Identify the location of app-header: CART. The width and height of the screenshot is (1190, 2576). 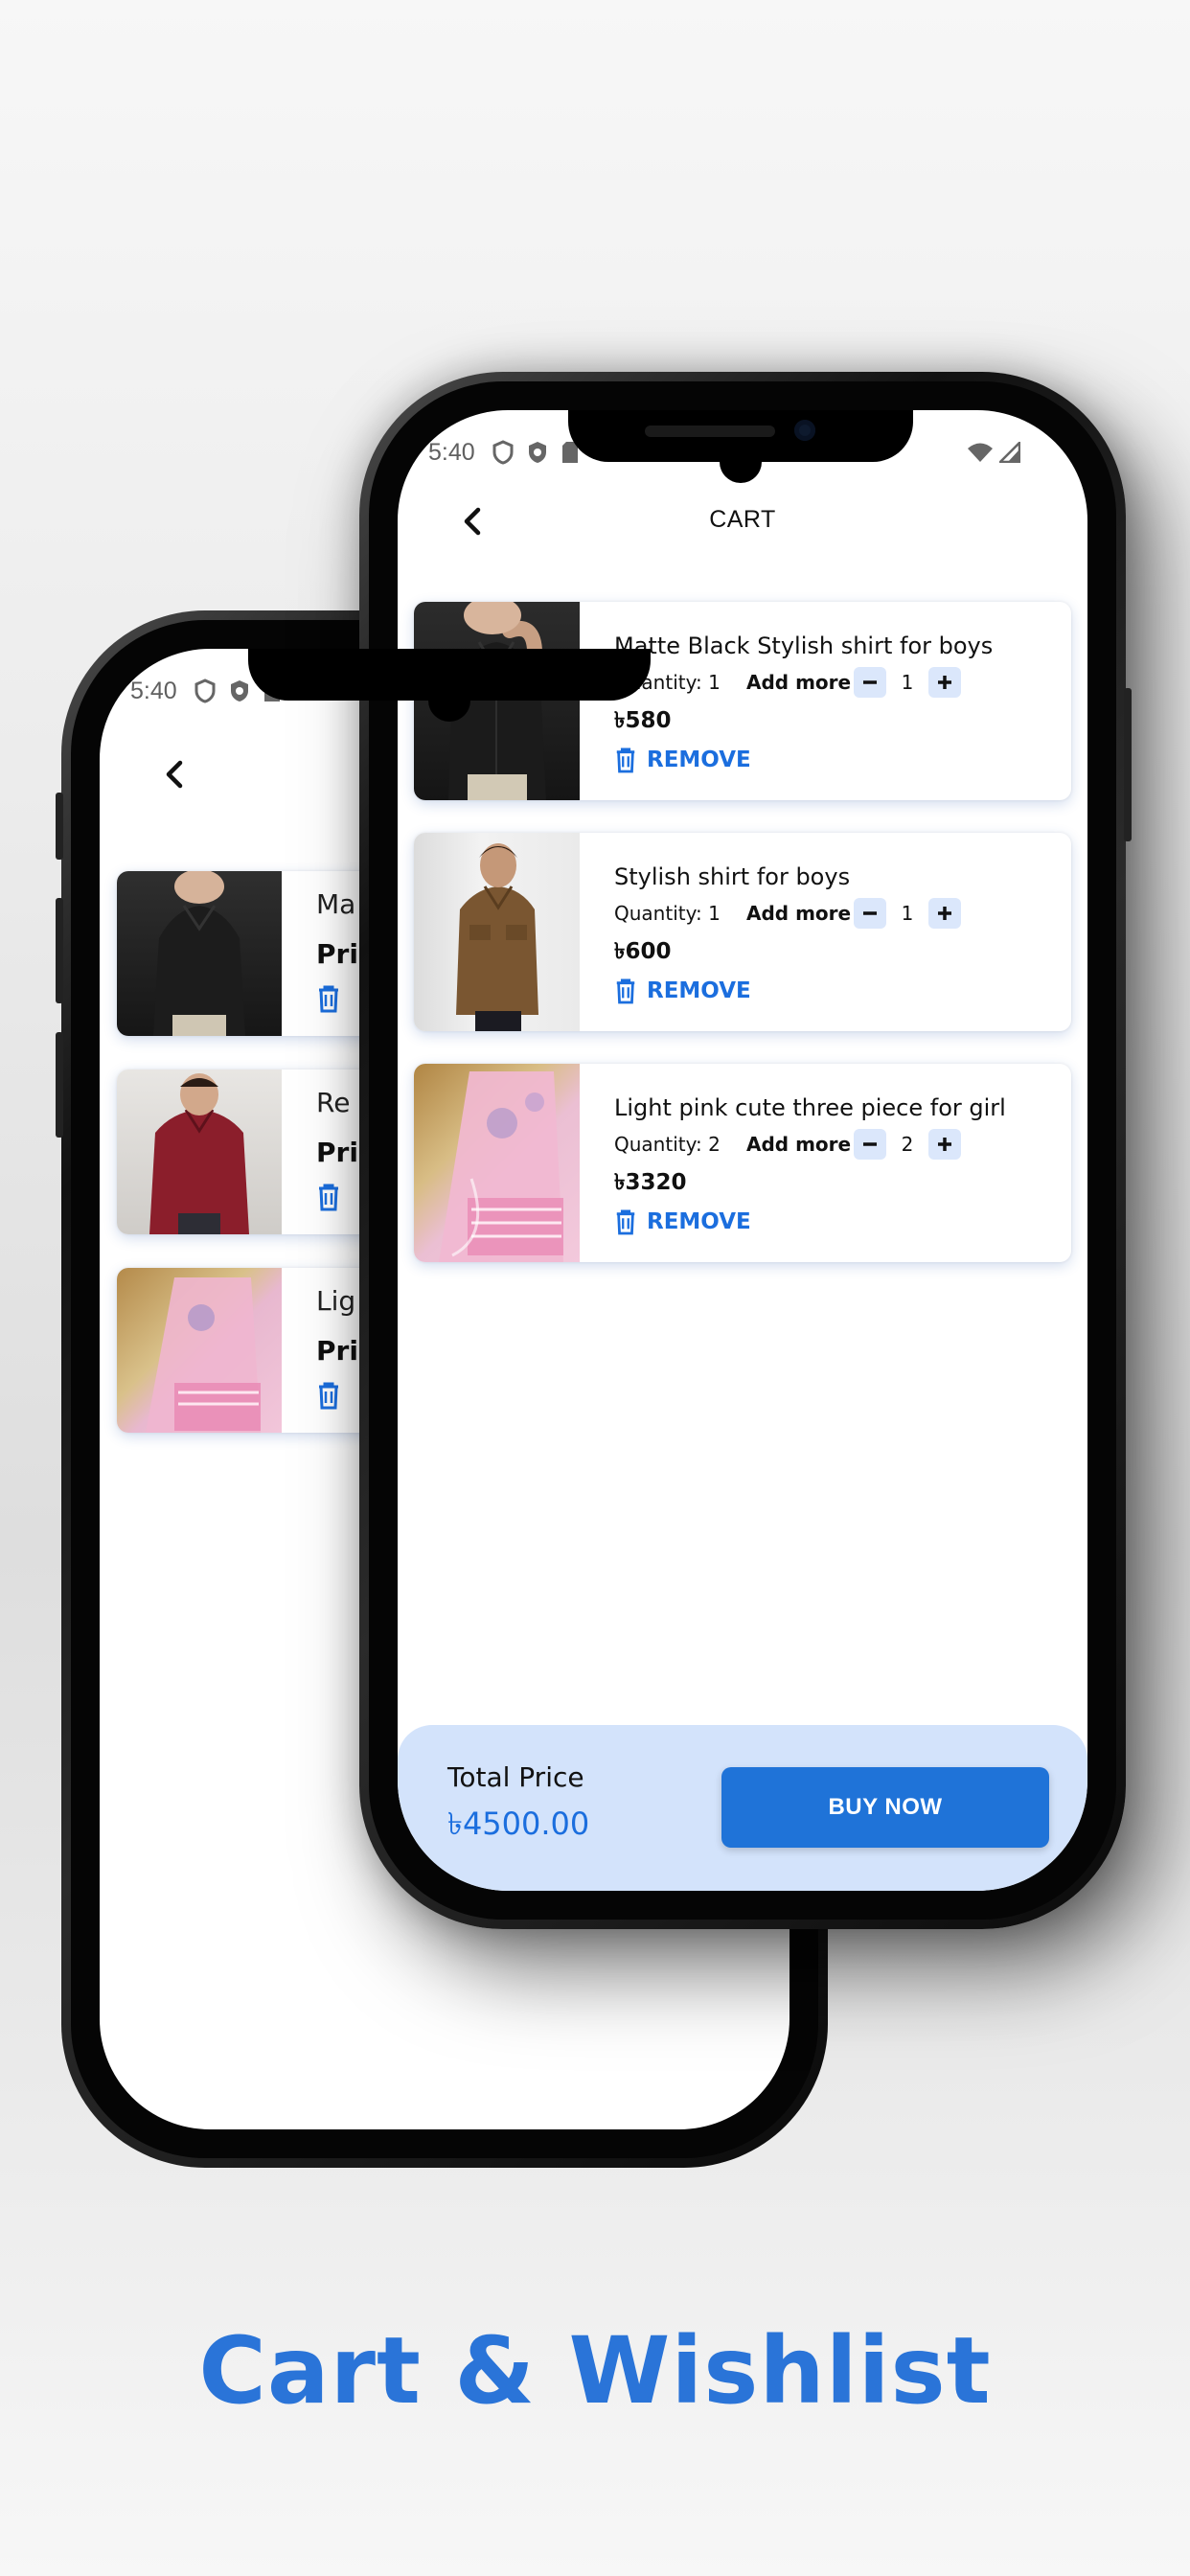
(743, 522).